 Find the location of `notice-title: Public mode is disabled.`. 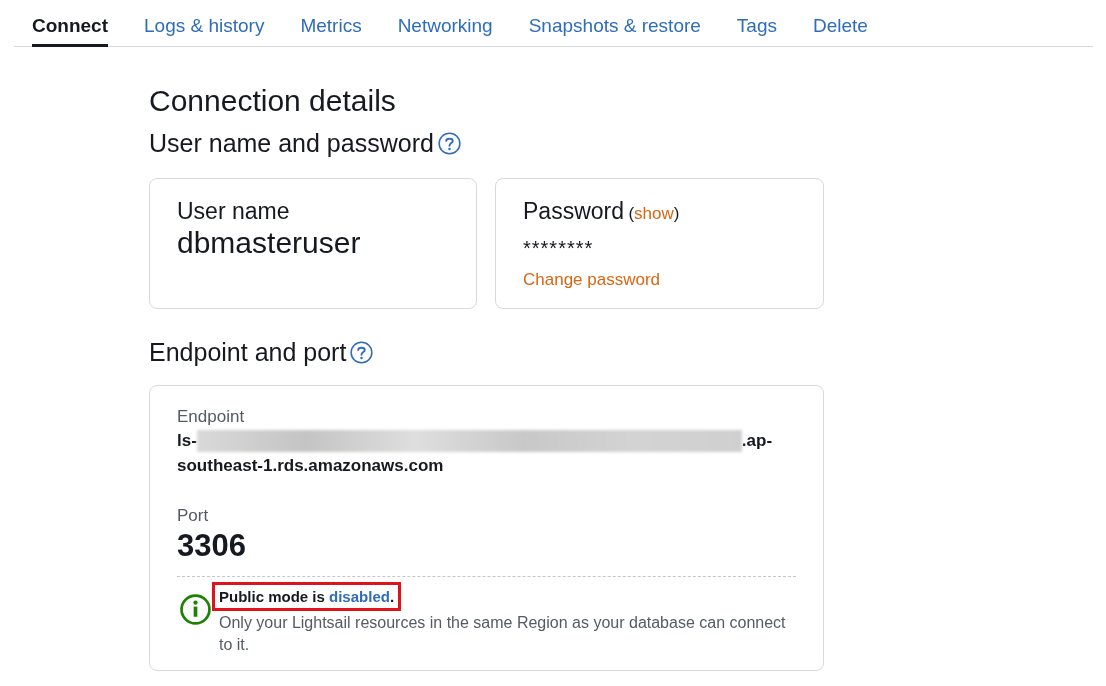

notice-title: Public mode is disabled. is located at coordinates (307, 596).